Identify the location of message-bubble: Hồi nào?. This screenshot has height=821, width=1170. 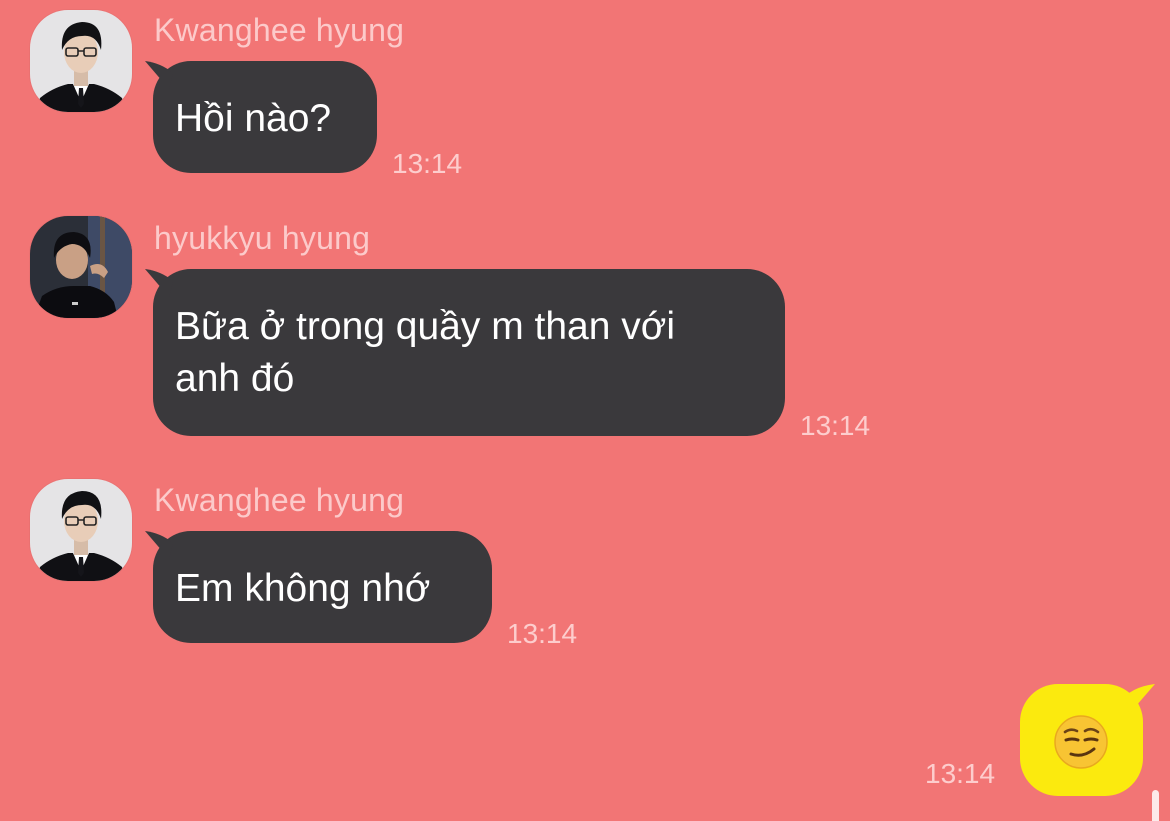
(261, 117).